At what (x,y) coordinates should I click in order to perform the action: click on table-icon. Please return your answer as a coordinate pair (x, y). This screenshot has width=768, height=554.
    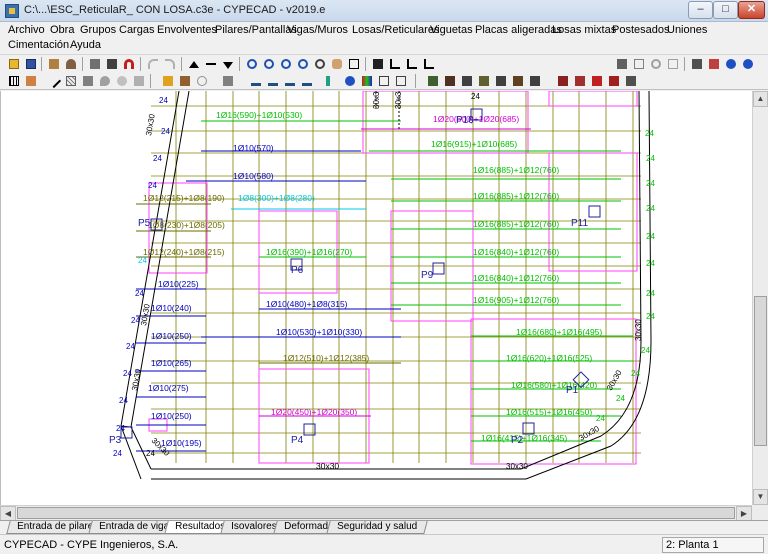
    Looking at the image, I should click on (383, 80).